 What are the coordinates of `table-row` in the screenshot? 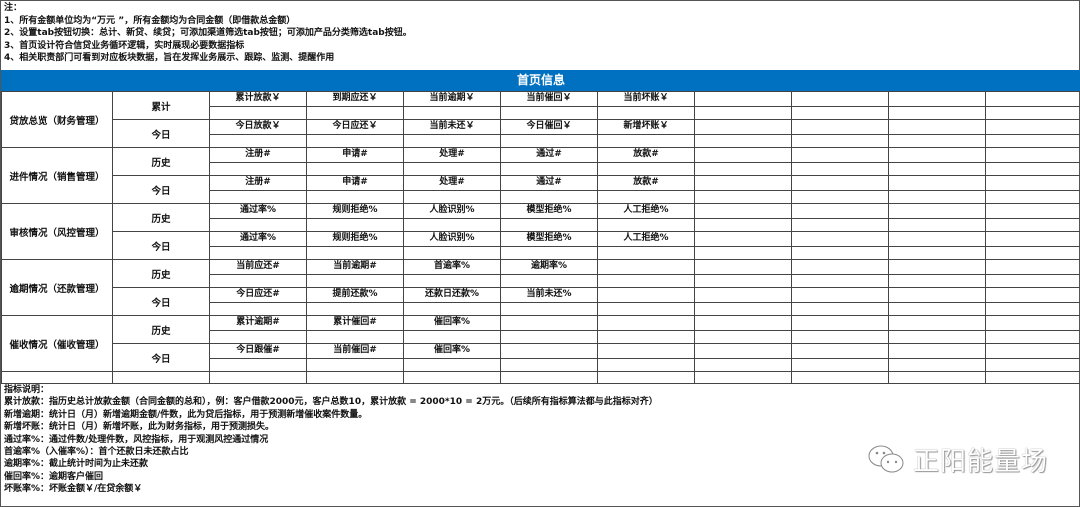 It's located at (540, 377).